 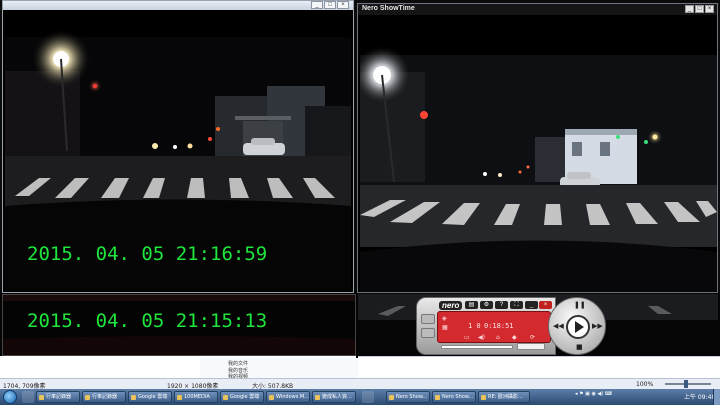 I want to click on explorer-pin-icon, so click(x=28, y=397).